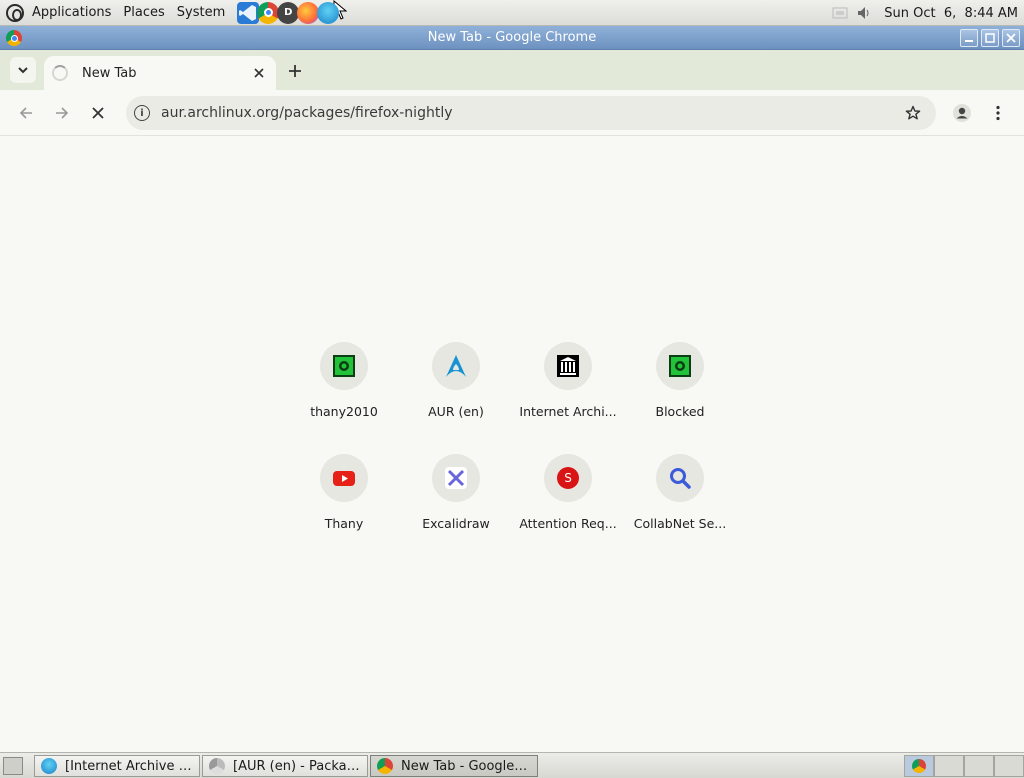 This screenshot has height=778, width=1024. I want to click on edge-dev-launcher-icon, so click(328, 12).